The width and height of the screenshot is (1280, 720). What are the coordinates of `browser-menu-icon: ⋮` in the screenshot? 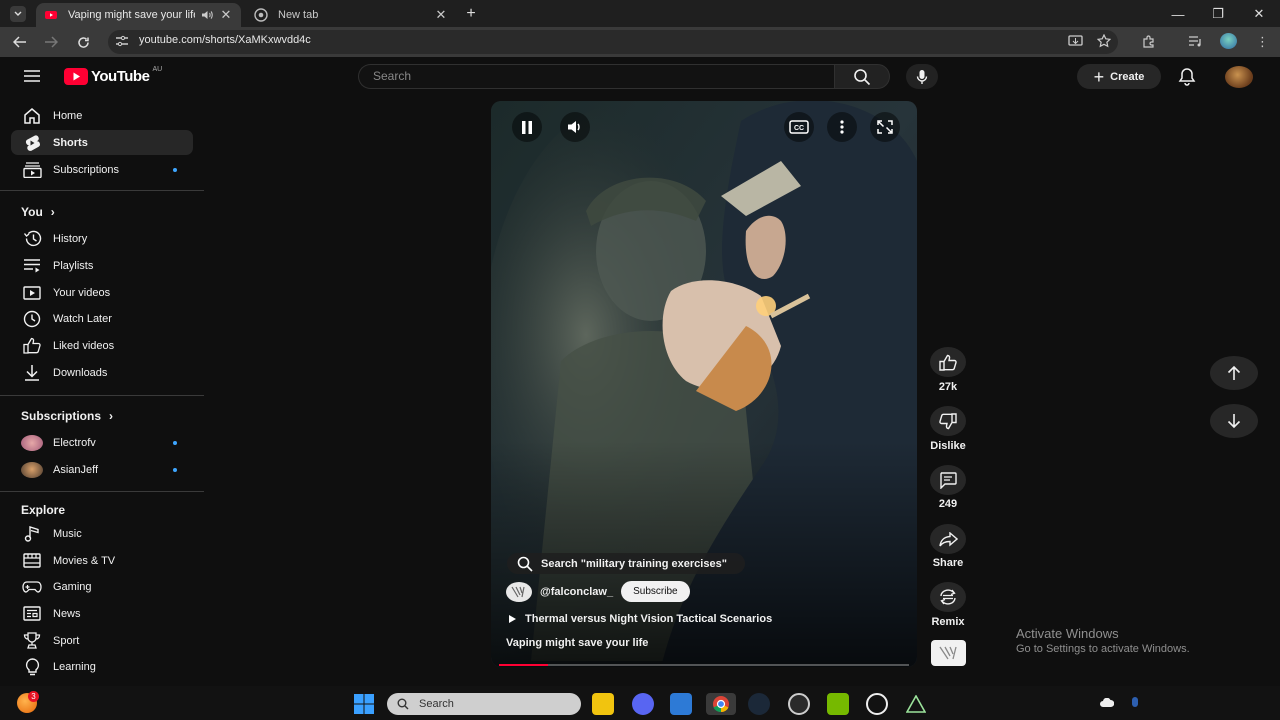 It's located at (1262, 42).